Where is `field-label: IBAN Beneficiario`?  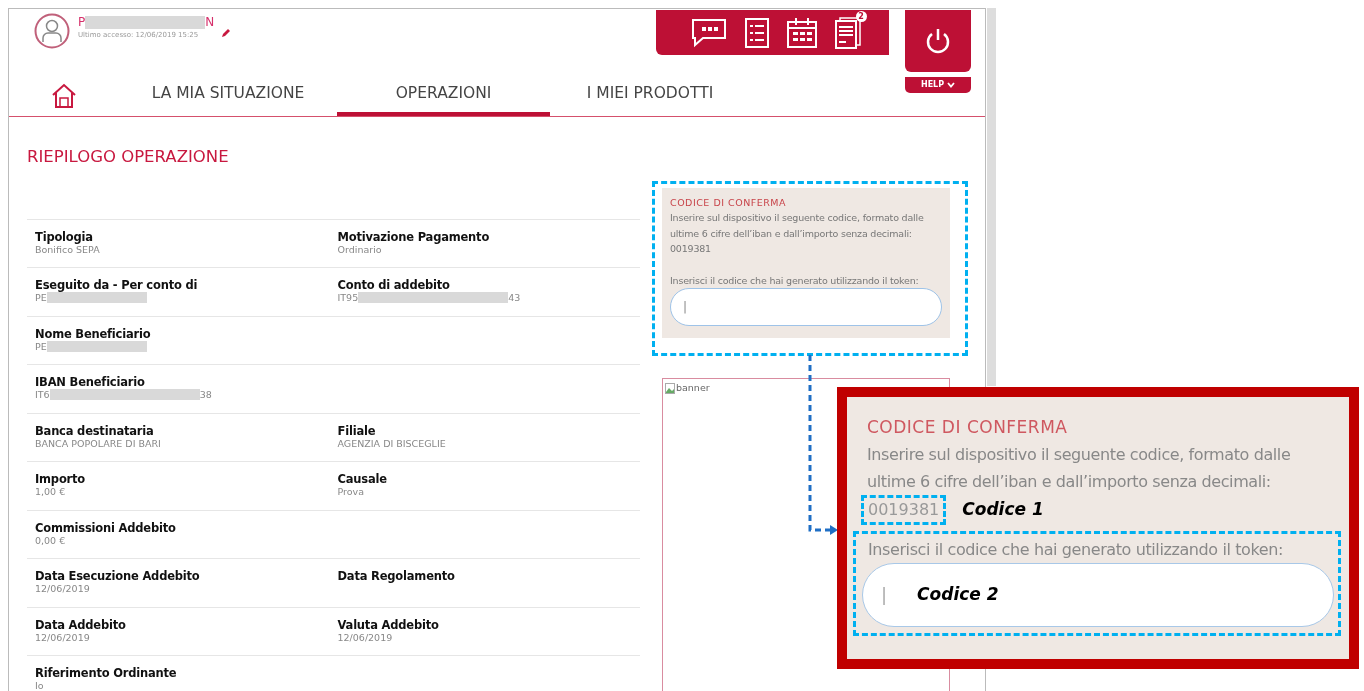
field-label: IBAN Beneficiario is located at coordinates (90, 383).